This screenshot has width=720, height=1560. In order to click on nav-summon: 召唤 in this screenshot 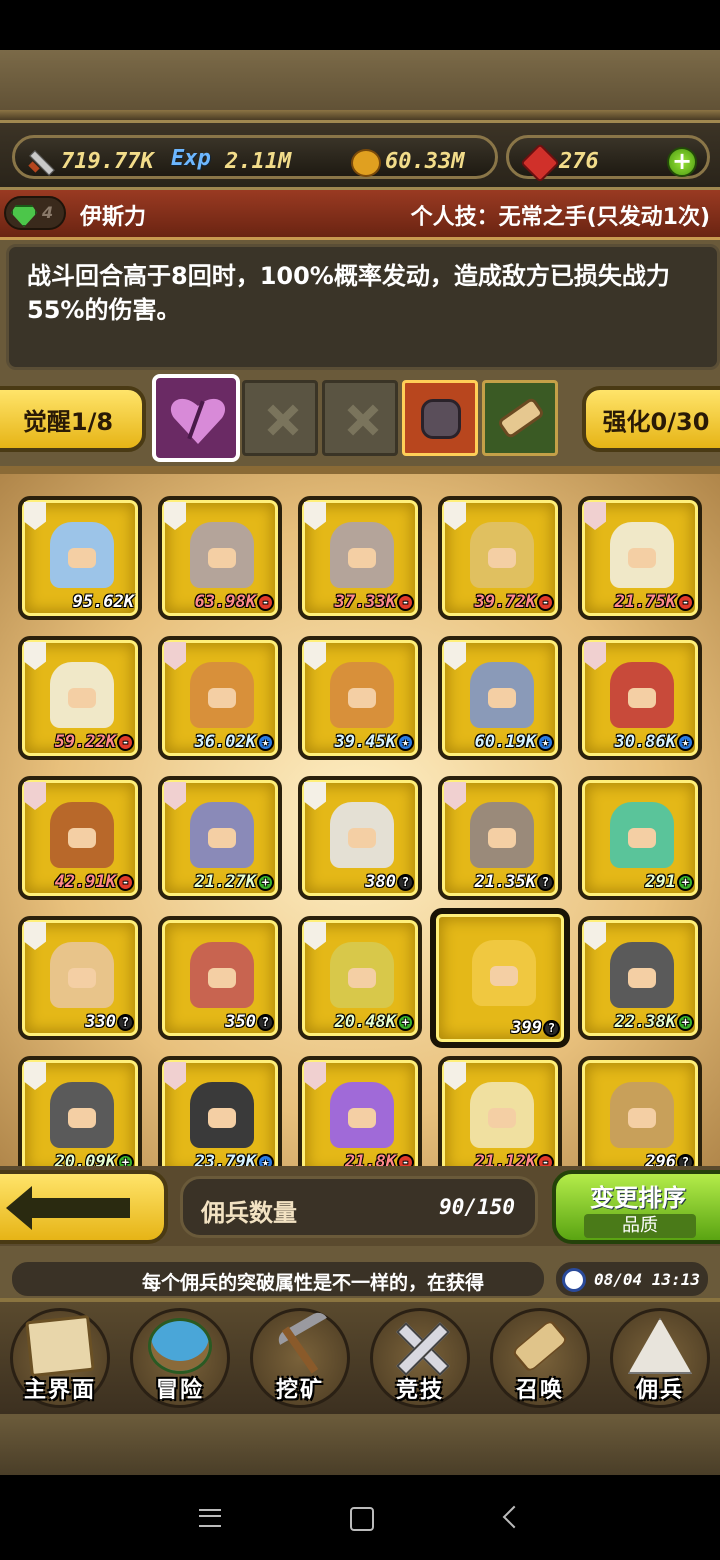, I will do `click(540, 1358)`.